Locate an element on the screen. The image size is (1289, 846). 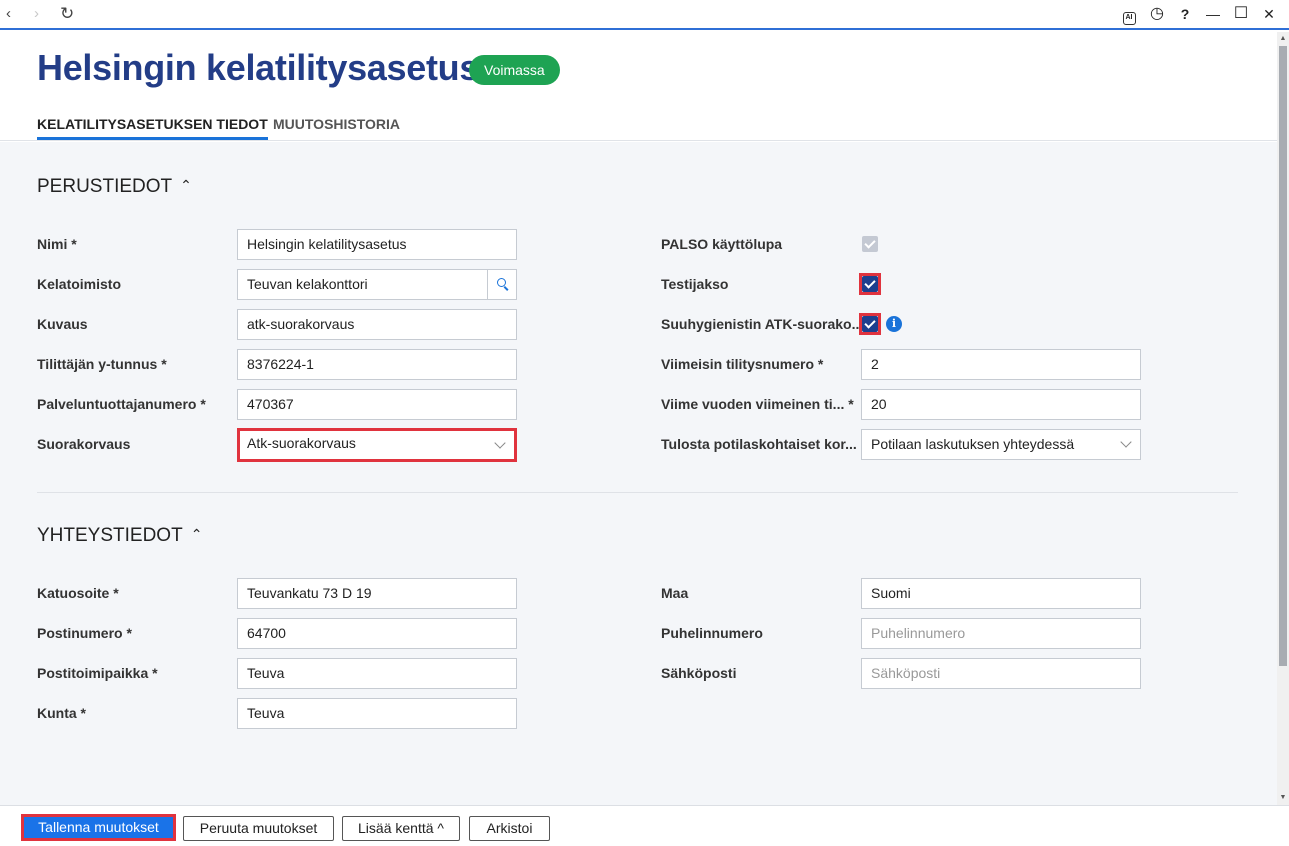
puhelinnumero-field: Puhelinnumero is located at coordinates (1001, 633).